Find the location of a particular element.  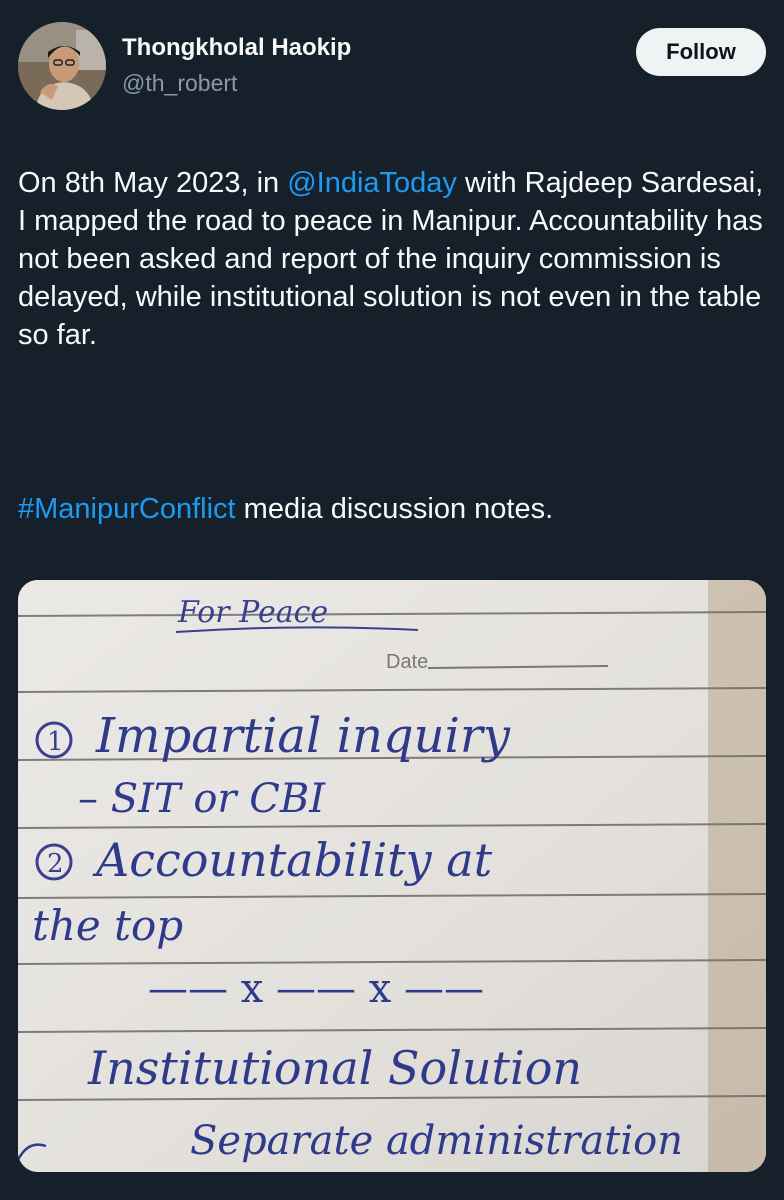

item1-sub: – SIT or CBI is located at coordinates (202, 799).